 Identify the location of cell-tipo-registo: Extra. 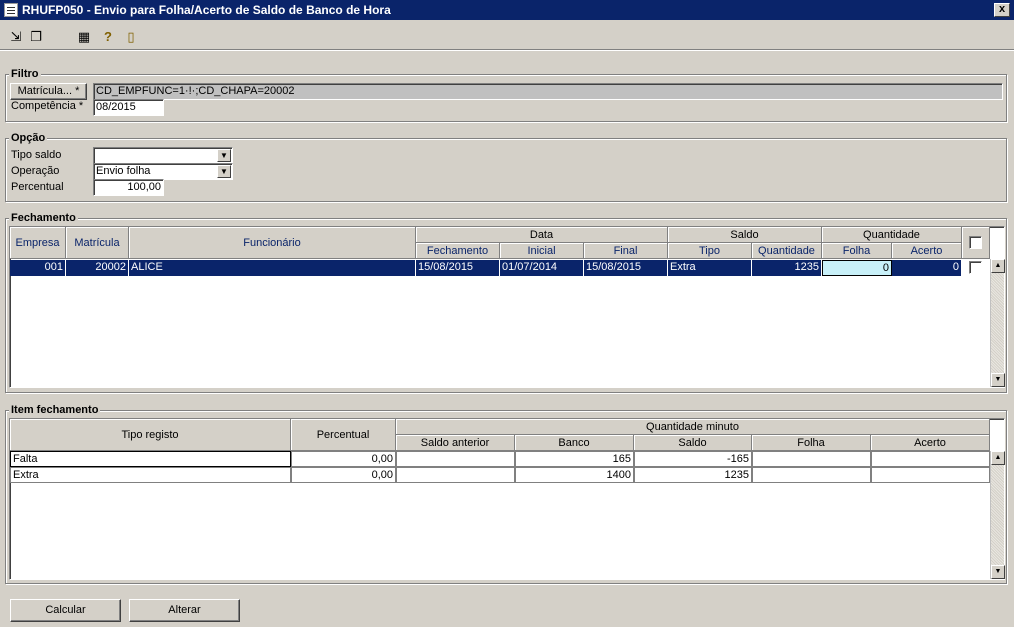
(150, 475).